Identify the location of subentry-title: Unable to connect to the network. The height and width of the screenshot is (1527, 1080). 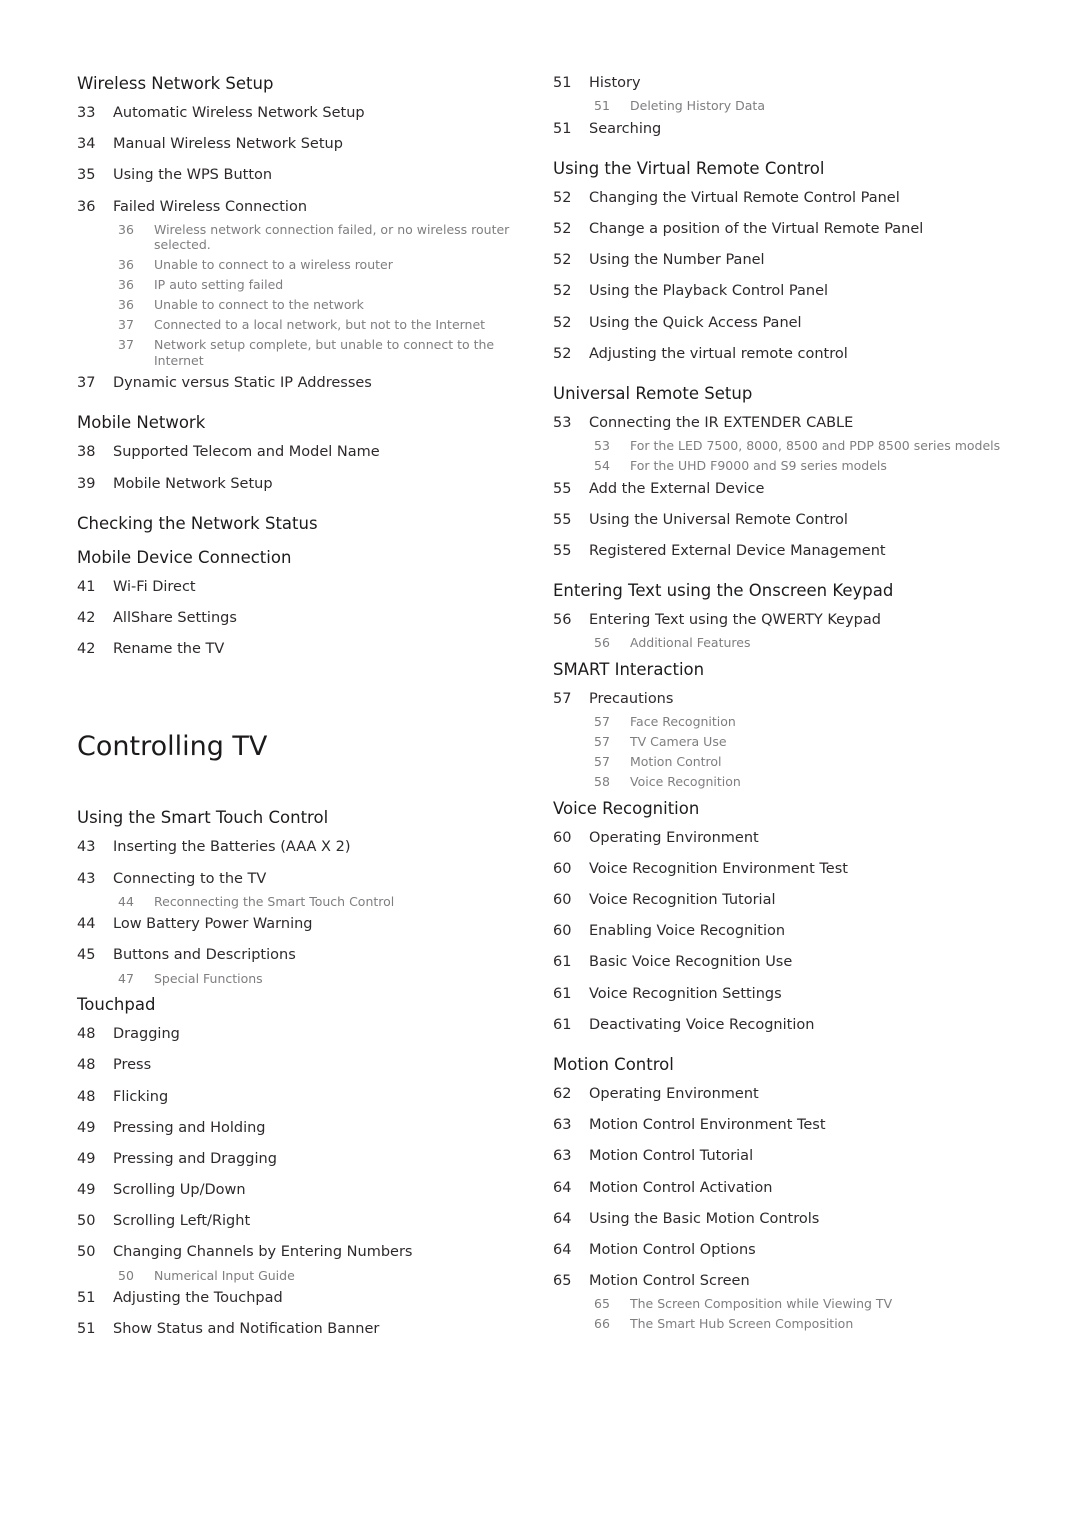
(345, 305).